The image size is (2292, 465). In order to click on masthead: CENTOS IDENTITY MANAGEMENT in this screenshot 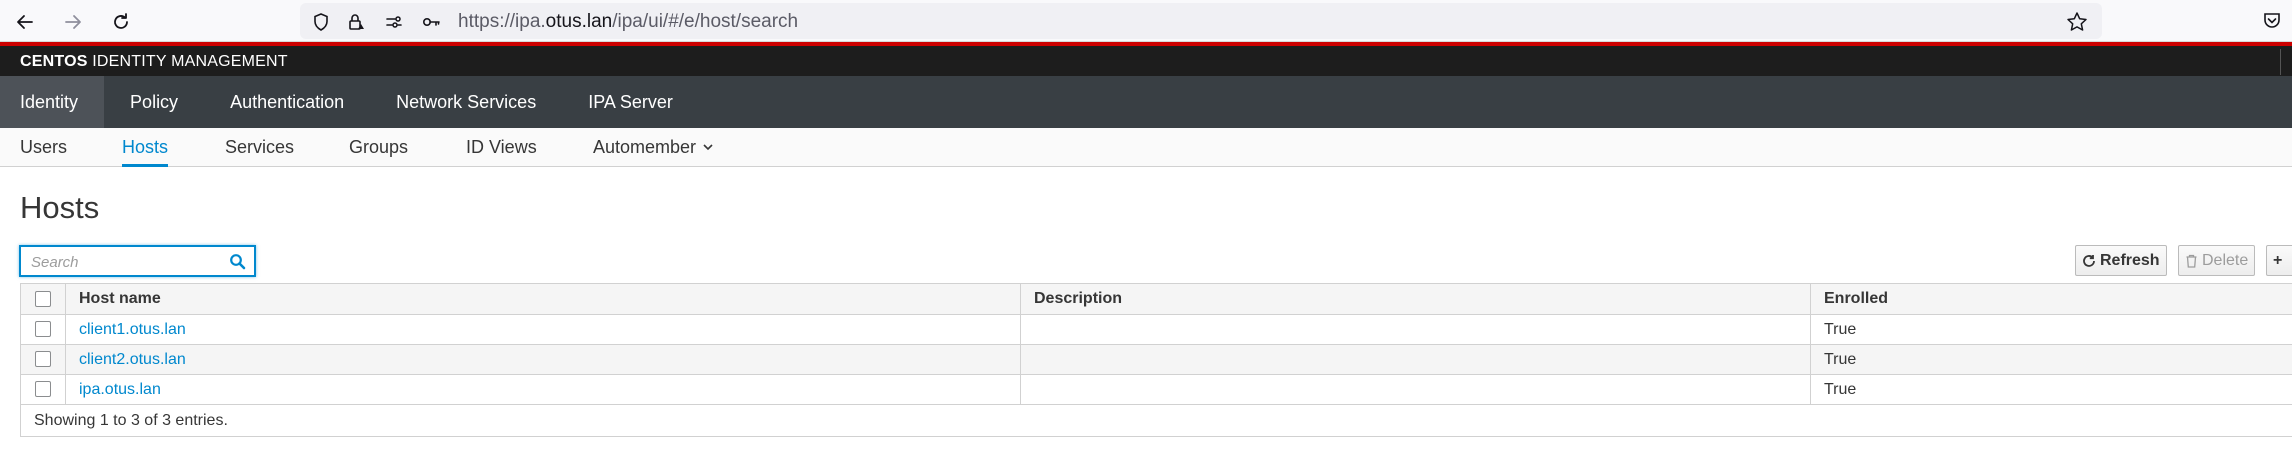, I will do `click(1146, 61)`.